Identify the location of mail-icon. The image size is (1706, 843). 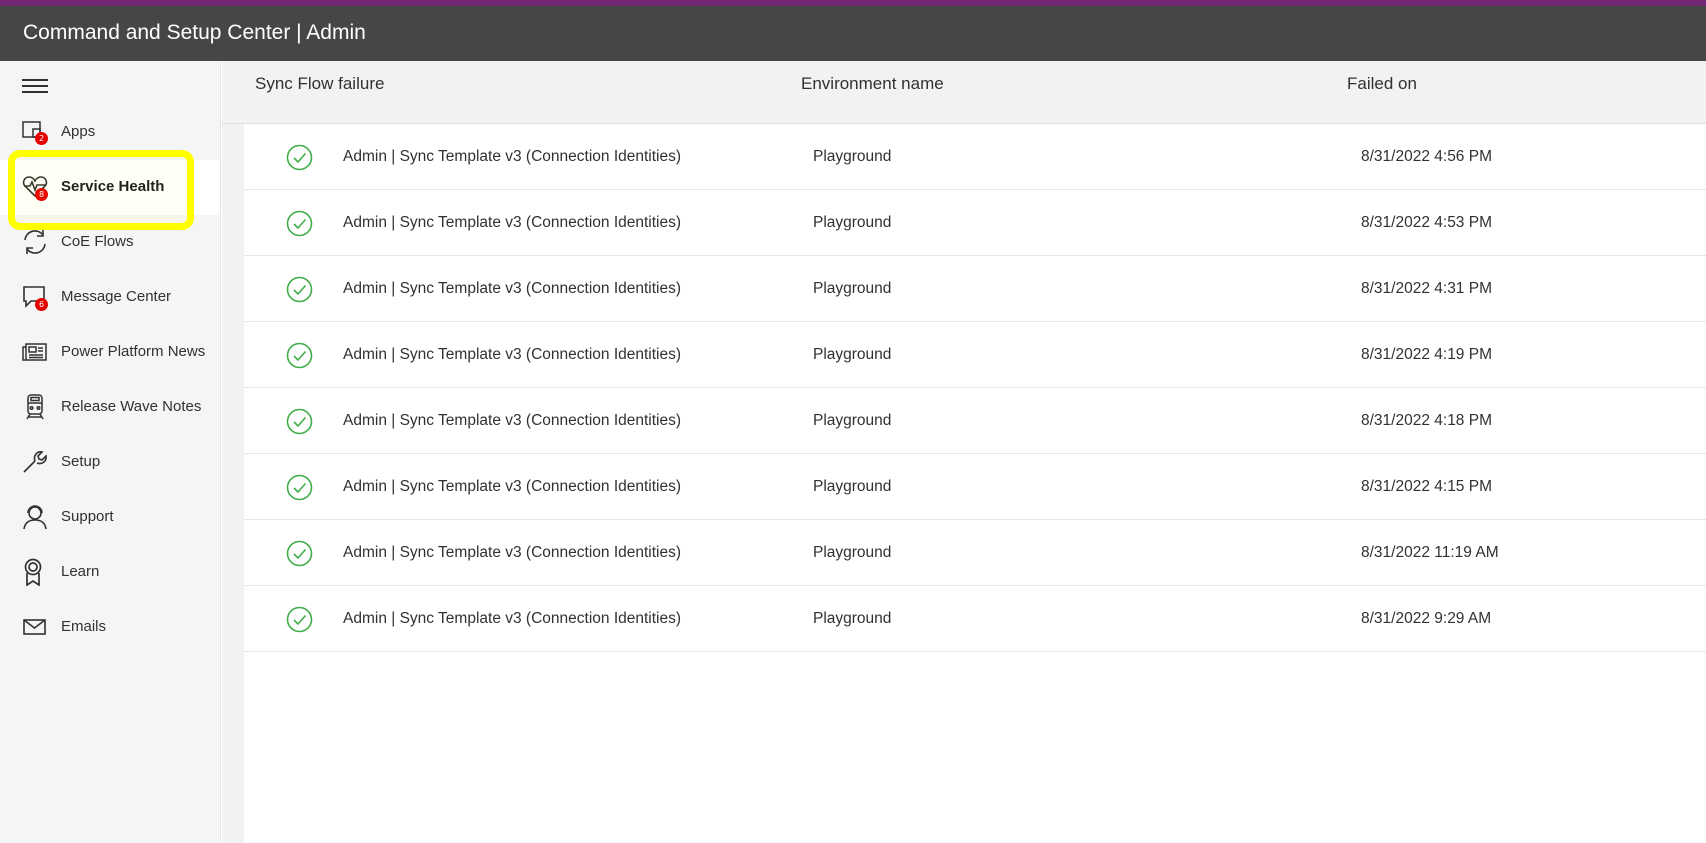
(35, 627).